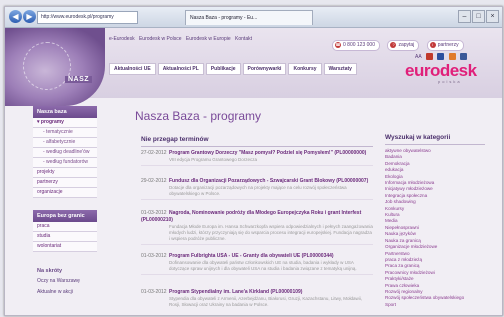 This screenshot has height=317, width=504. What do you see at coordinates (65, 112) in the screenshot?
I see `sidebar-section-title: Nasza baza` at bounding box center [65, 112].